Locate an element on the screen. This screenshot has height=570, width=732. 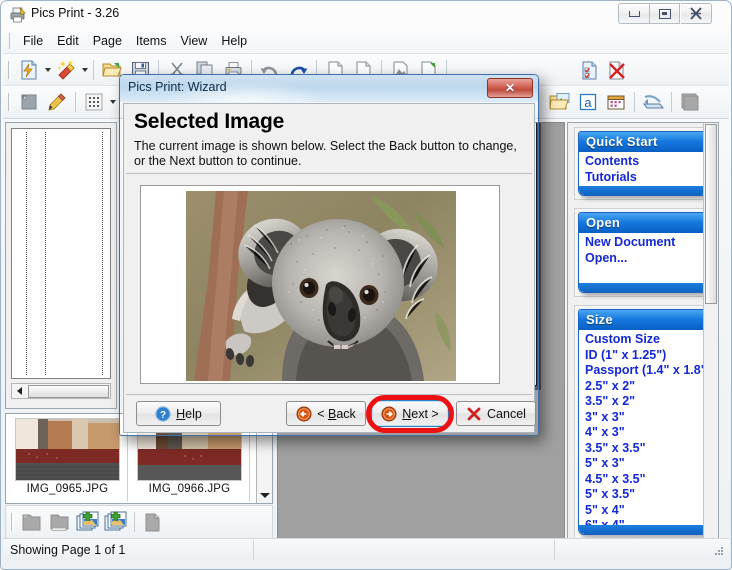
size-option-4p5x3p5: 4.5" x 3.5" is located at coordinates (646, 480).